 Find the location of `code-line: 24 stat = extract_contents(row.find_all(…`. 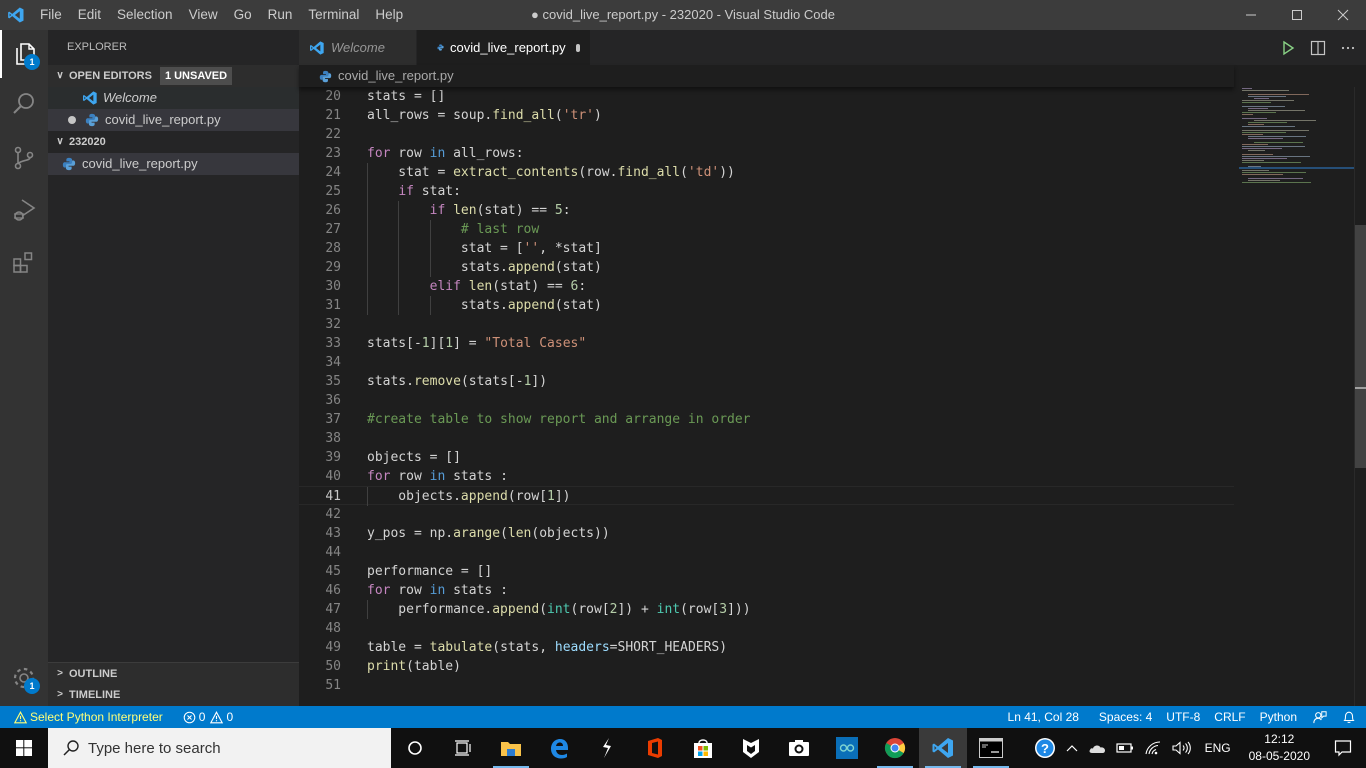

code-line: 24 stat = extract_contents(row.find_all(… is located at coordinates (766, 172).